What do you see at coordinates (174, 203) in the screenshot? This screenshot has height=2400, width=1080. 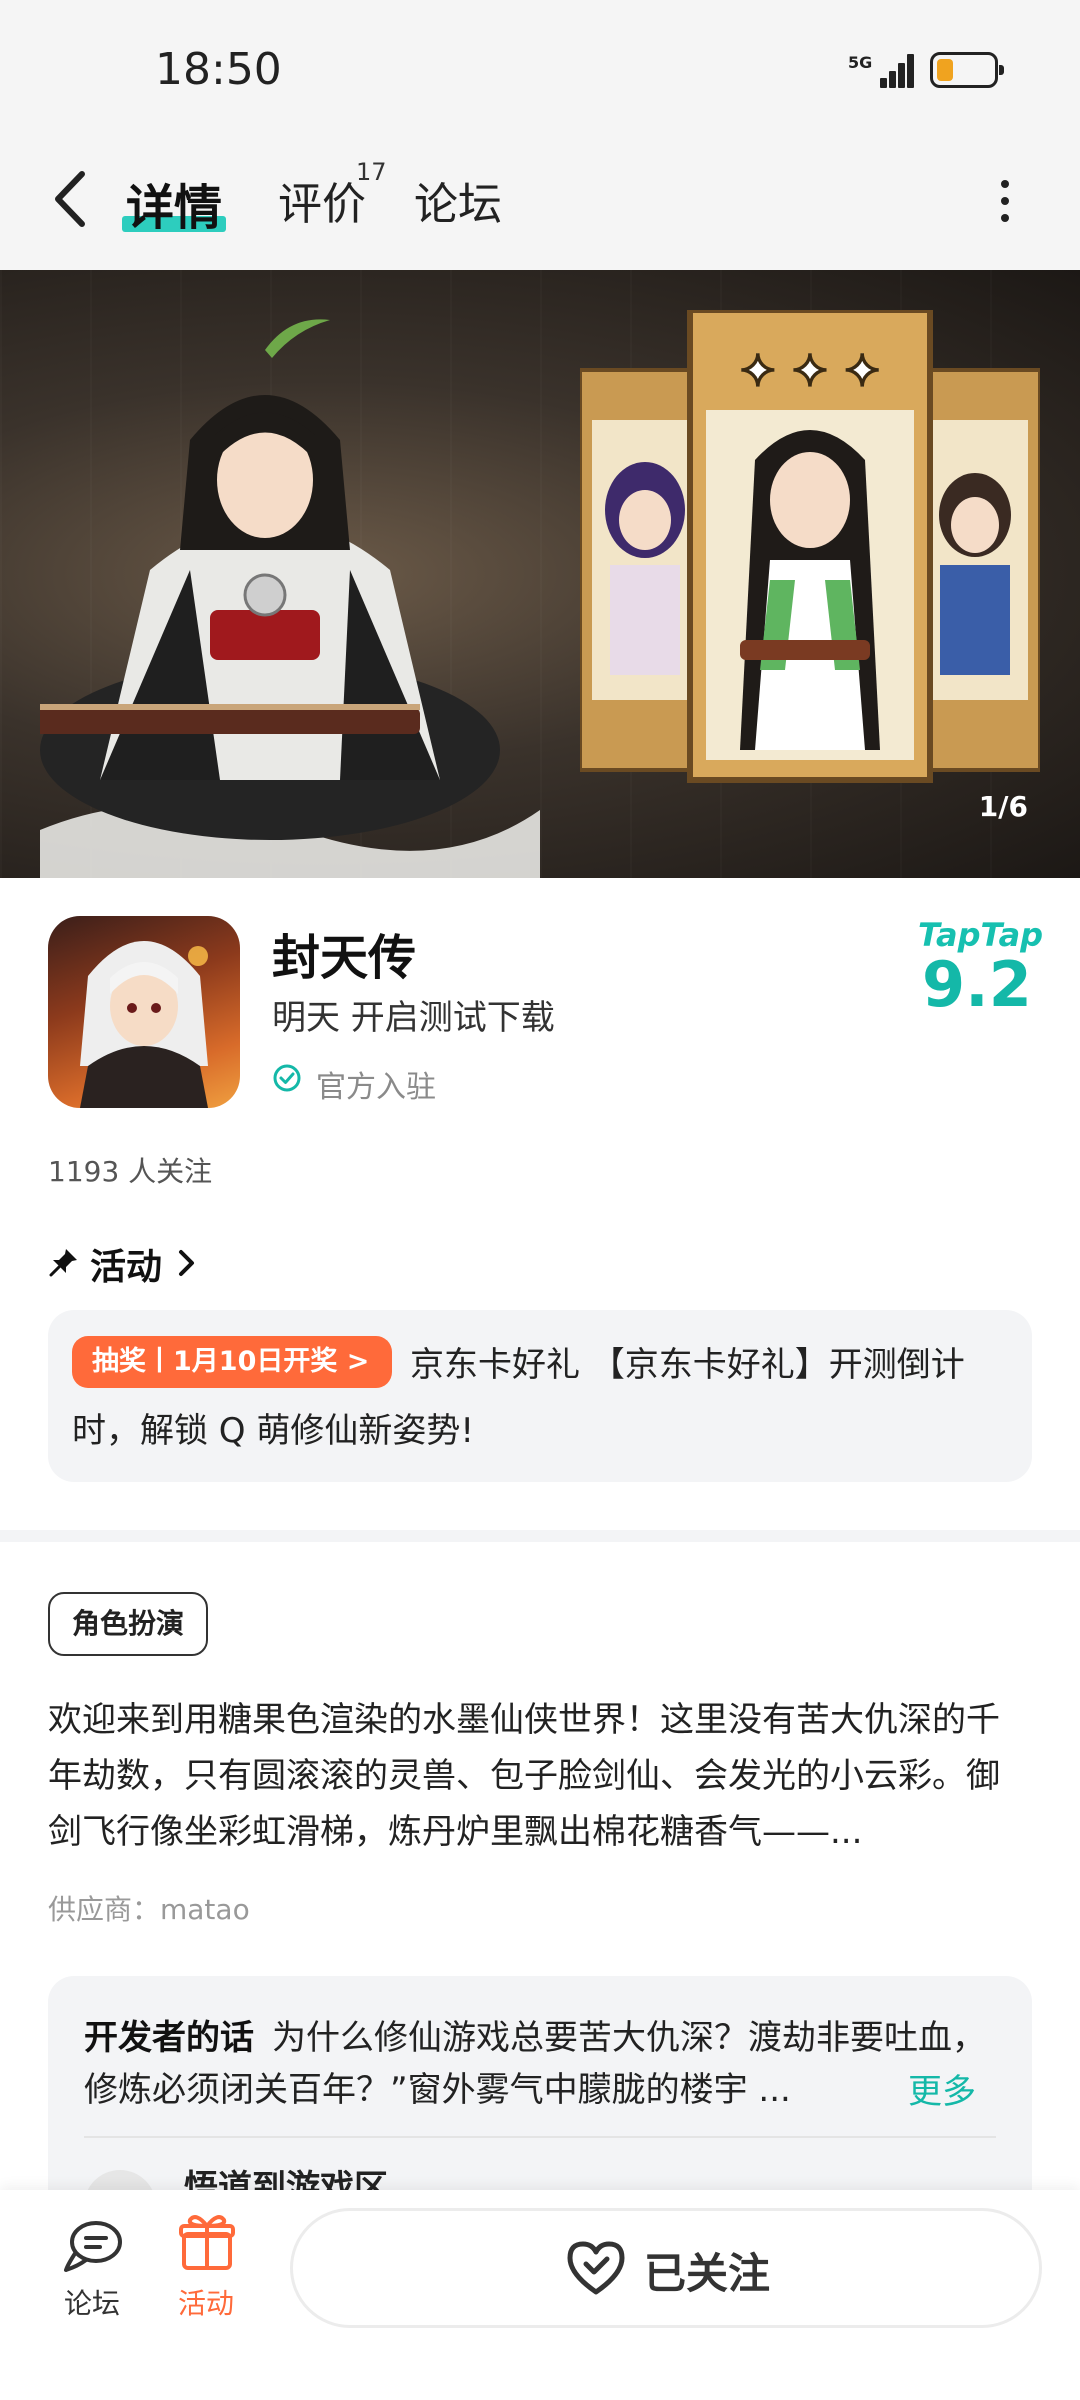 I see `tab-detail: 详情` at bounding box center [174, 203].